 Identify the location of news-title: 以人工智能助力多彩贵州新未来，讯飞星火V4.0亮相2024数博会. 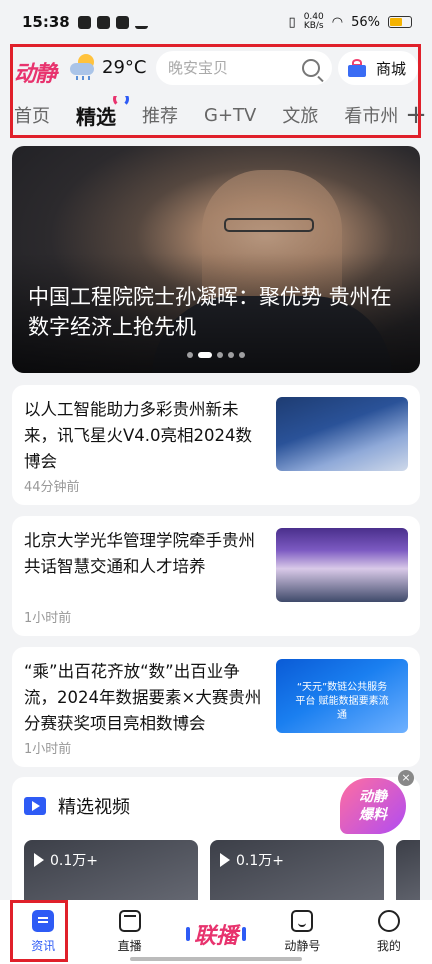
(138, 435).